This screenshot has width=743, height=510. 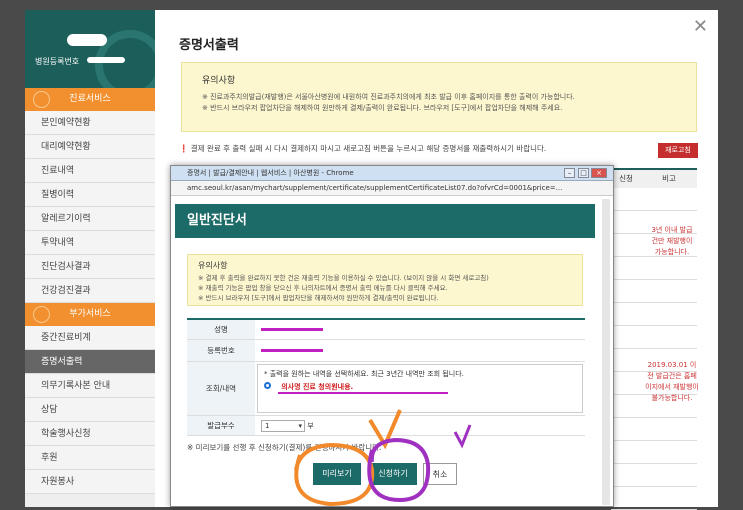 I want to click on purple-check, so click(x=462, y=436).